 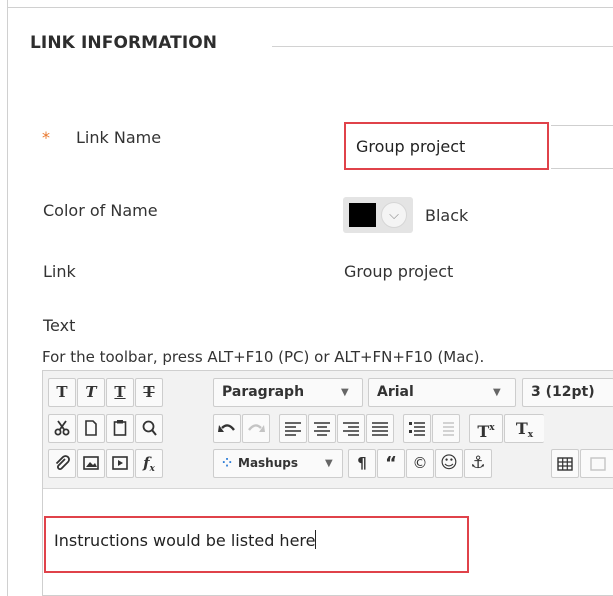 What do you see at coordinates (119, 137) in the screenshot?
I see `link-name-label: Link Name` at bounding box center [119, 137].